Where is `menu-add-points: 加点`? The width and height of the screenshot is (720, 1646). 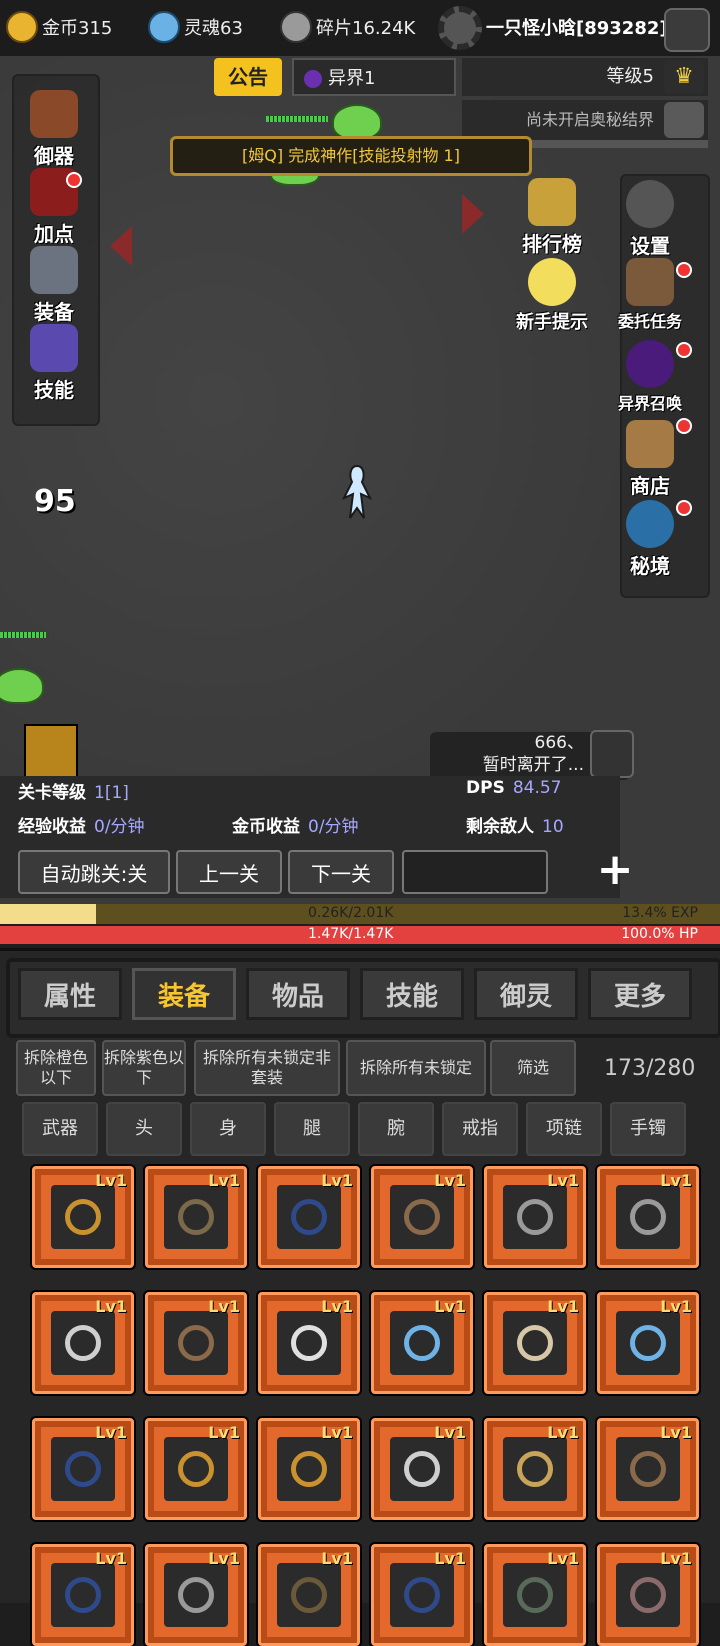 menu-add-points: 加点 is located at coordinates (54, 207).